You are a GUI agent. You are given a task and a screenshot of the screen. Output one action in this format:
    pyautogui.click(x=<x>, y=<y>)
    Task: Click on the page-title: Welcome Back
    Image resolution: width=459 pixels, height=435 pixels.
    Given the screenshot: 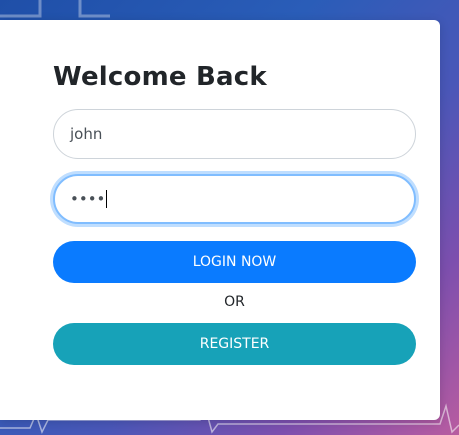 What is the action you would take?
    pyautogui.click(x=160, y=77)
    